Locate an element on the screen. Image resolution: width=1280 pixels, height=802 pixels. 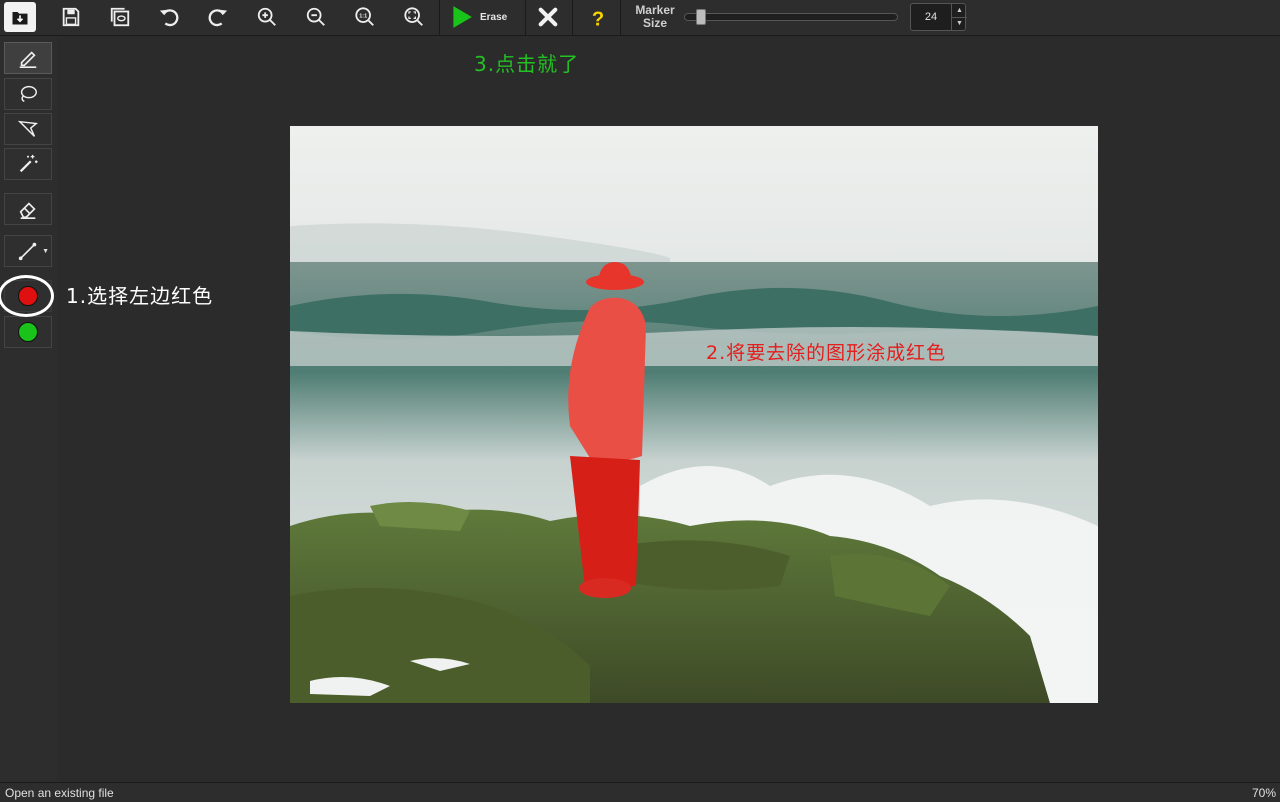
close-icon is located at coordinates (548, 17).